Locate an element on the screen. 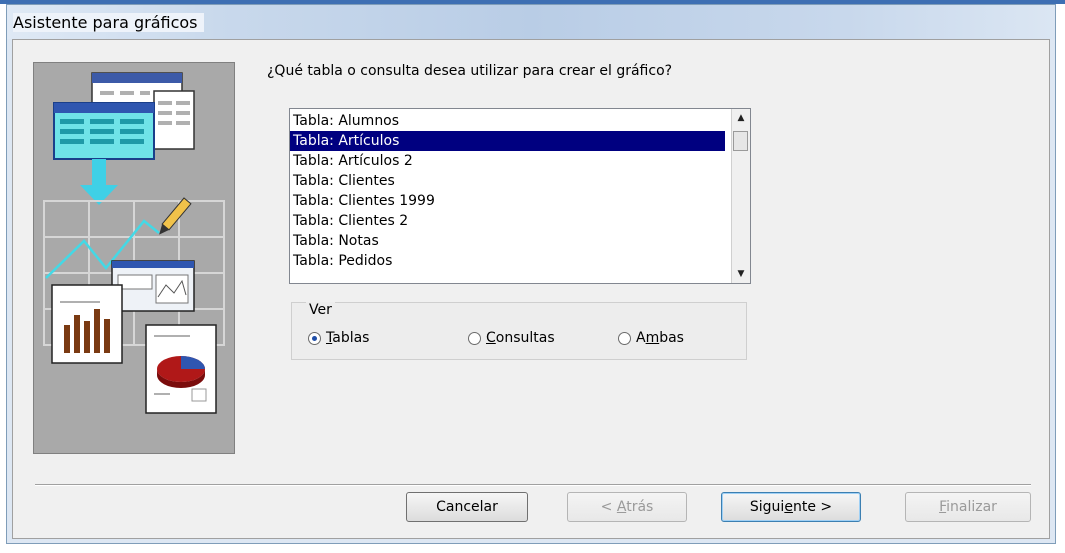 This screenshot has width=1065, height=553. list-item: Tabla: Alumnos is located at coordinates (507, 121).